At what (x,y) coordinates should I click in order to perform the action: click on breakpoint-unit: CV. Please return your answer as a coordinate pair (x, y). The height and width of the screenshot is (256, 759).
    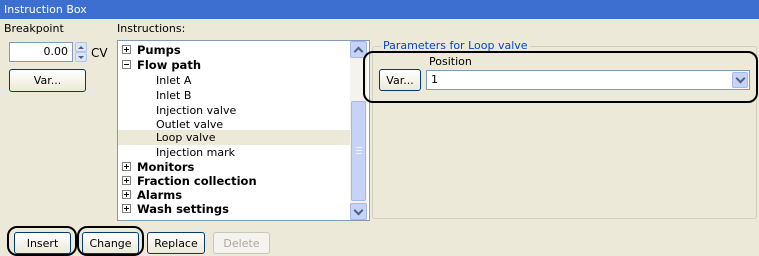
    Looking at the image, I should click on (99, 53).